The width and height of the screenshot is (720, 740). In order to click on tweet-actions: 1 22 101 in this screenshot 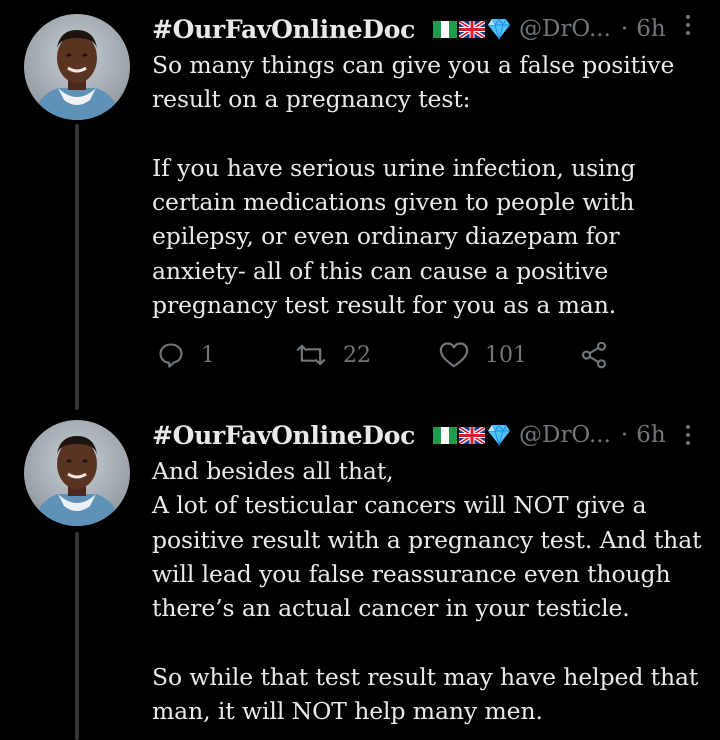, I will do `click(397, 355)`.